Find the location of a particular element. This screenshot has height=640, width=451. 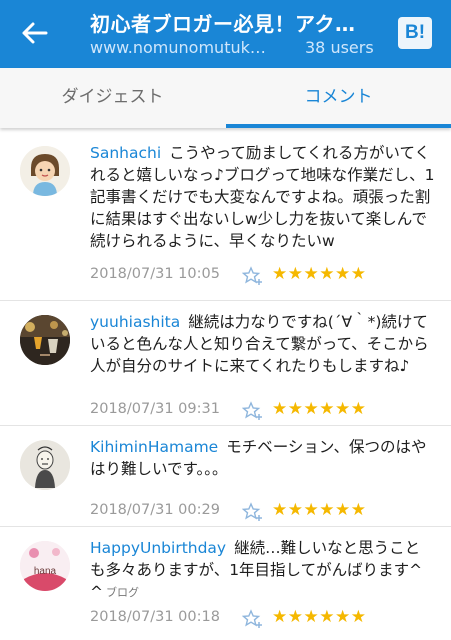

comment-body: KihiminHamame モチベーション、保つのはやはり難しいです。。。 is located at coordinates (262, 458).